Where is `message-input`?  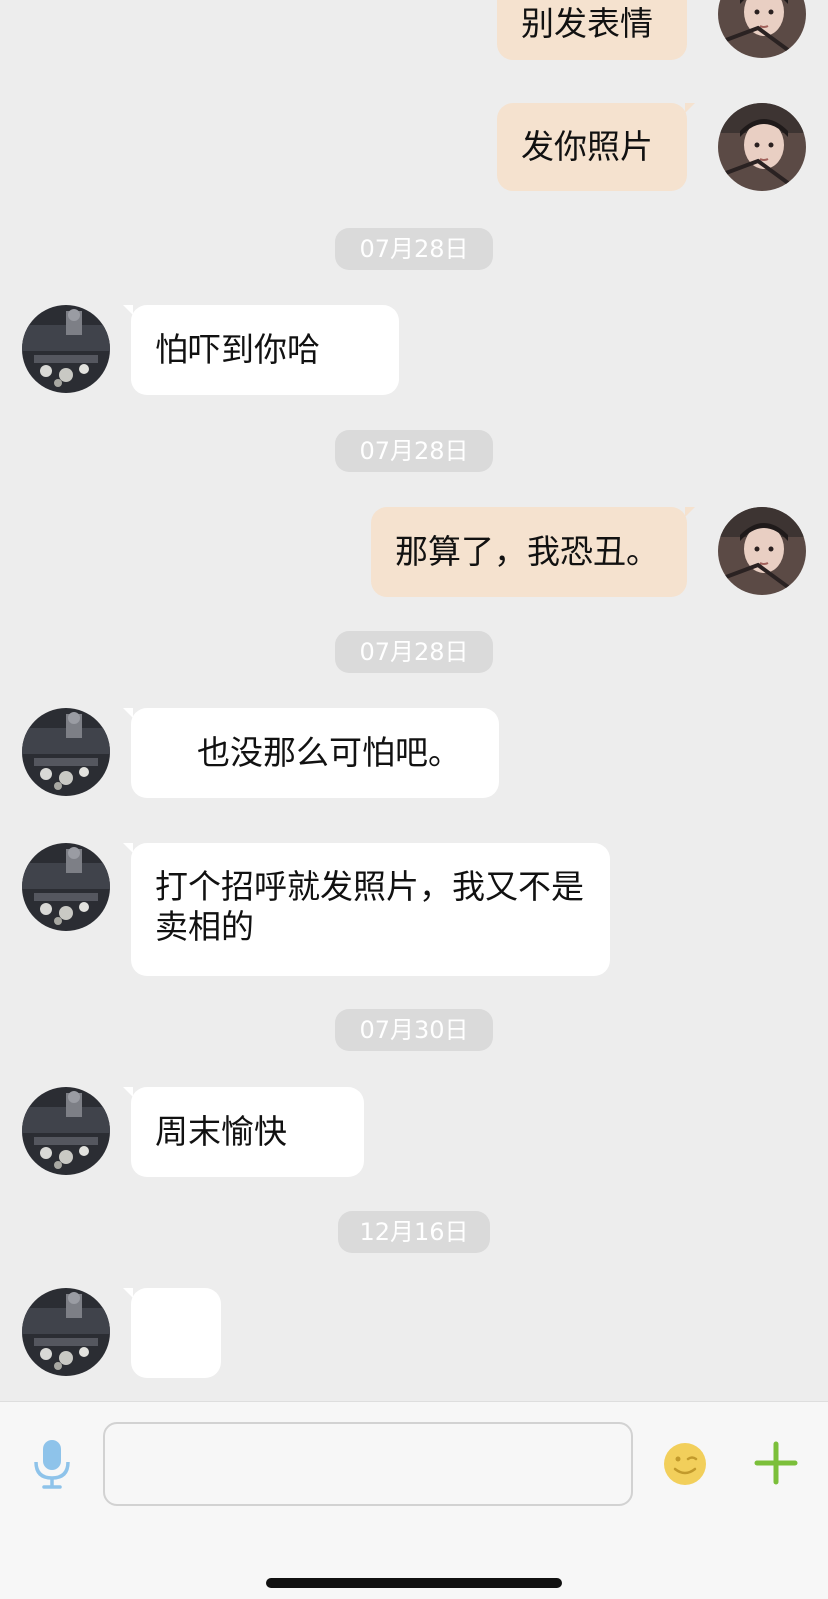
message-input is located at coordinates (368, 1464).